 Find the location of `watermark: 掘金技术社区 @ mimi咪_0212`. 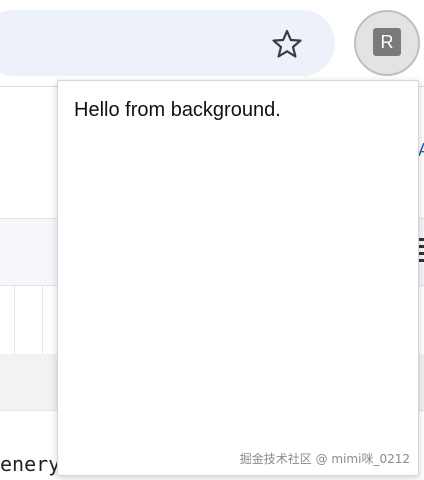

watermark: 掘金技术社区 @ mimi咪_0212 is located at coordinates (324, 459).